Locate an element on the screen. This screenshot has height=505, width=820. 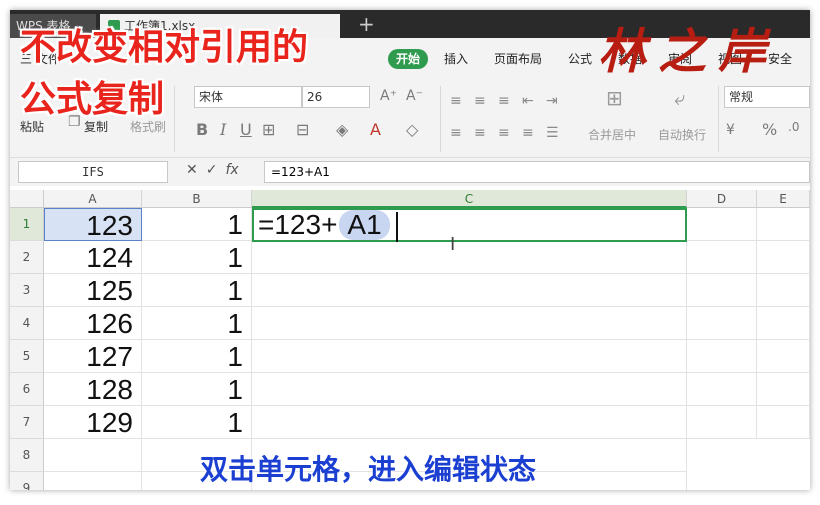
cell-a8 is located at coordinates (93, 455).